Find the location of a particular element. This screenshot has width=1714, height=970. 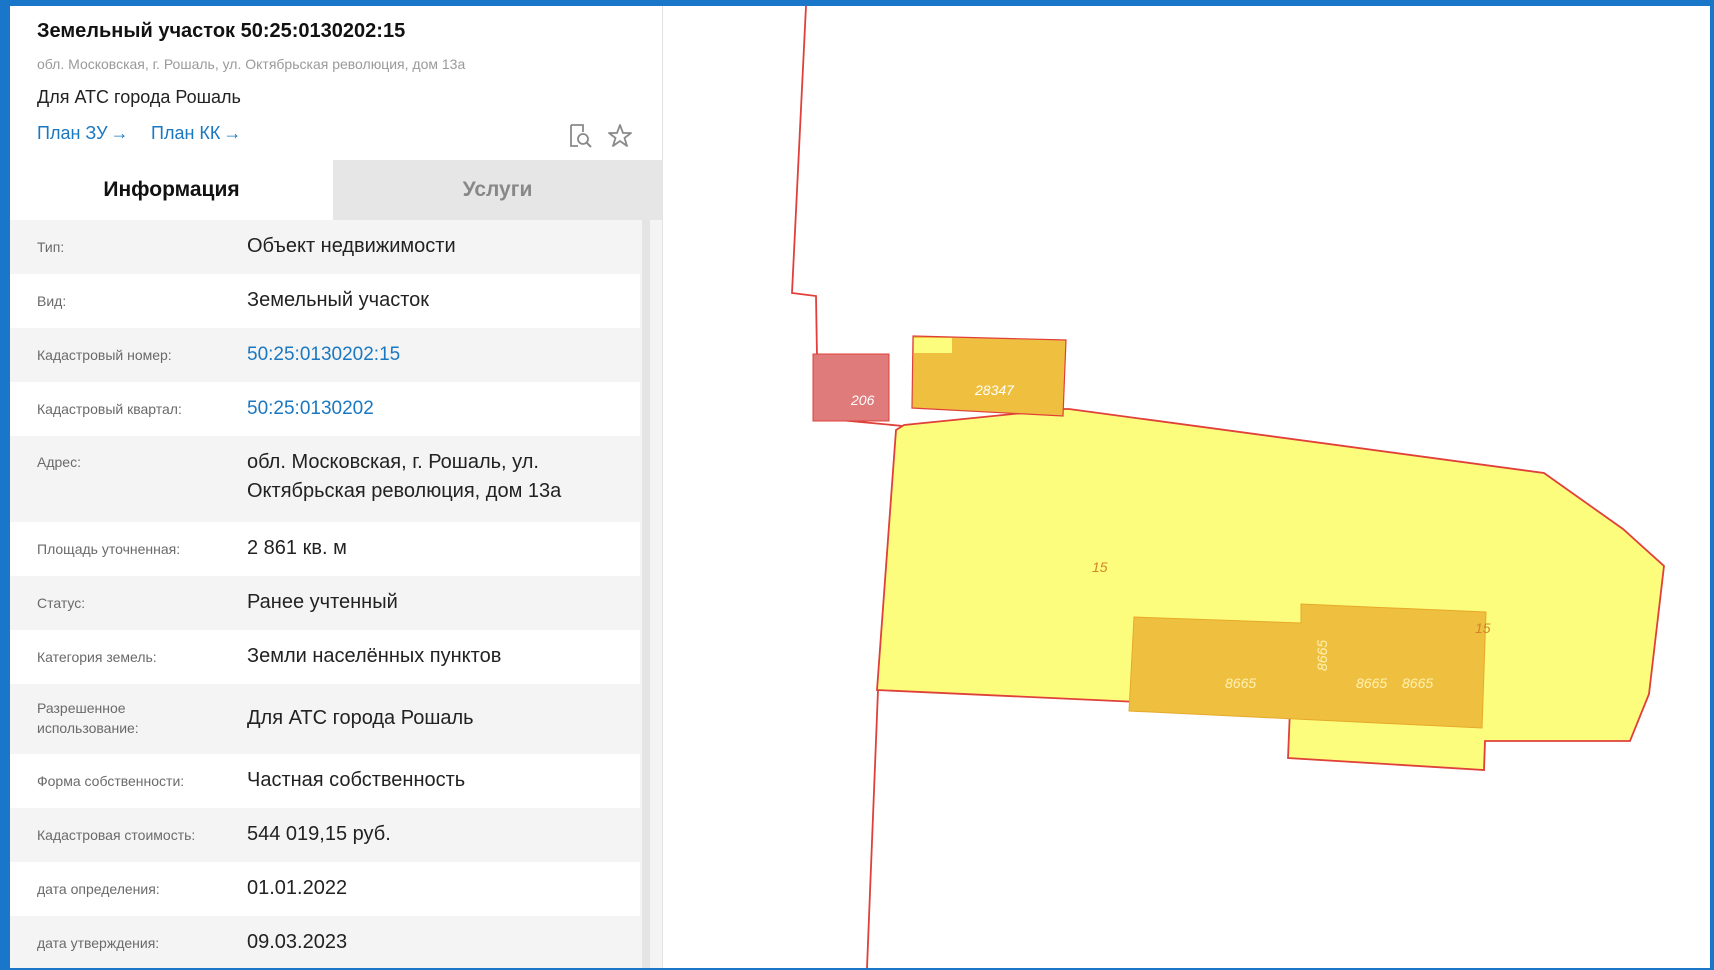

row-value: 01.01.2022 is located at coordinates (297, 888).